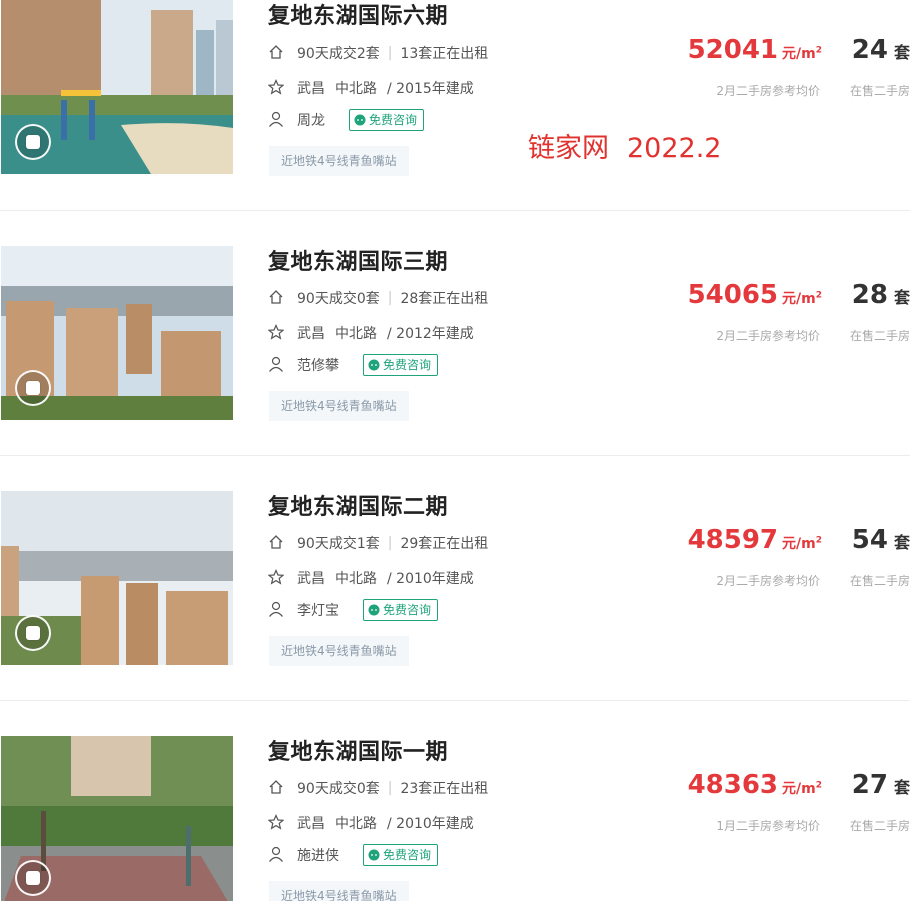 The width and height of the screenshot is (920, 901). What do you see at coordinates (338, 53) in the screenshot?
I see `deals-90-days: 90天成交2套` at bounding box center [338, 53].